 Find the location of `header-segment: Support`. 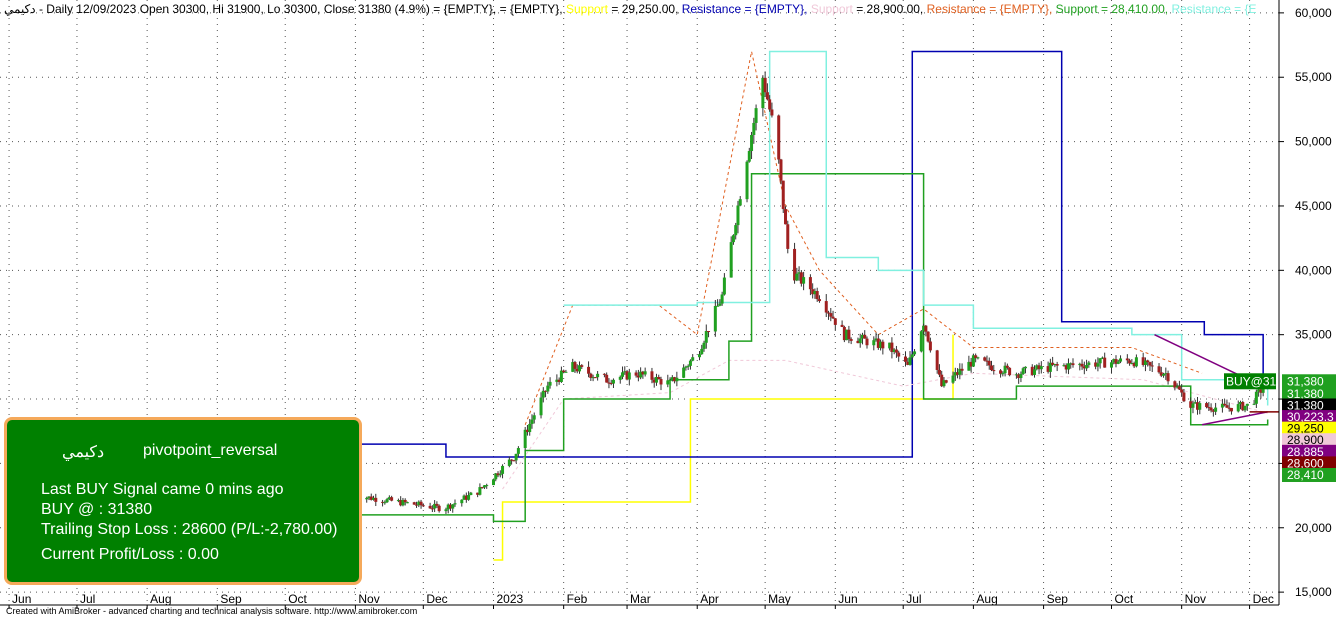

header-segment: Support is located at coordinates (588, 9).